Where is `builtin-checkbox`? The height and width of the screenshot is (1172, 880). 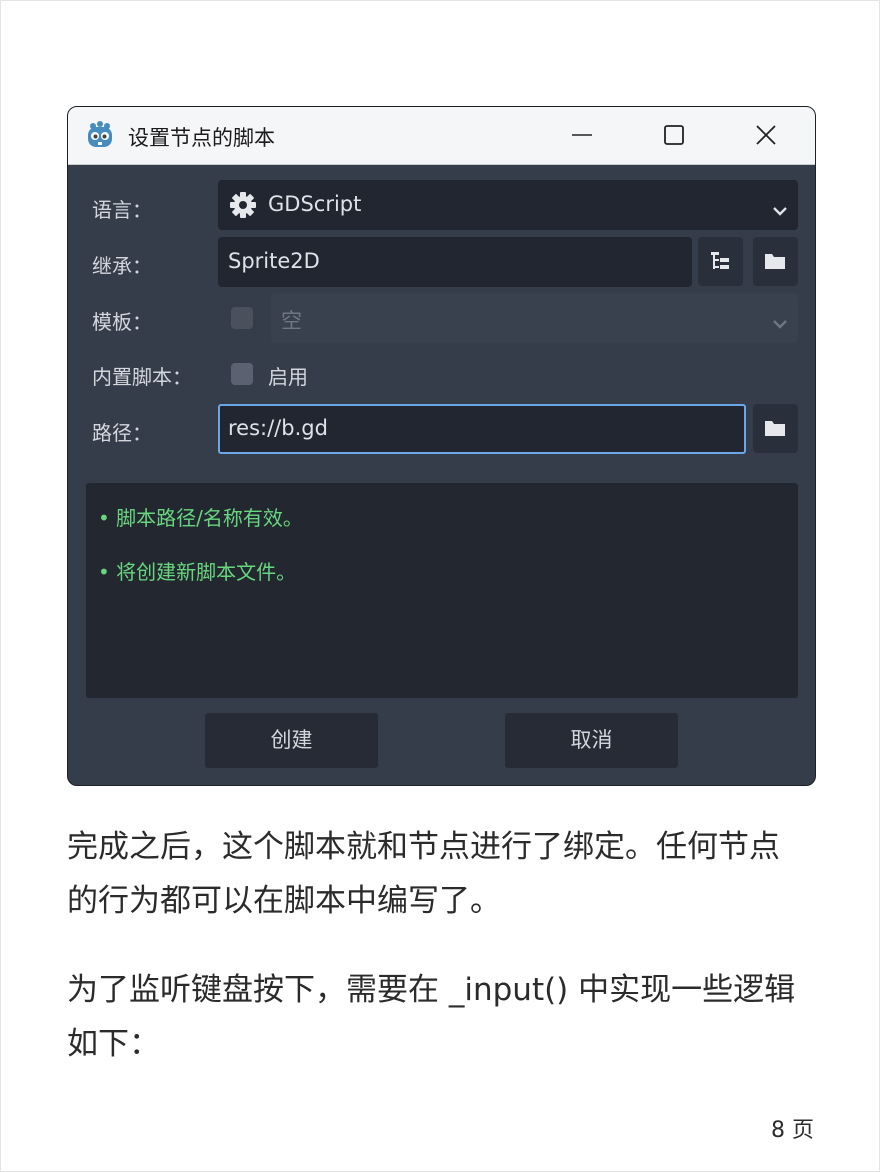 builtin-checkbox is located at coordinates (242, 374).